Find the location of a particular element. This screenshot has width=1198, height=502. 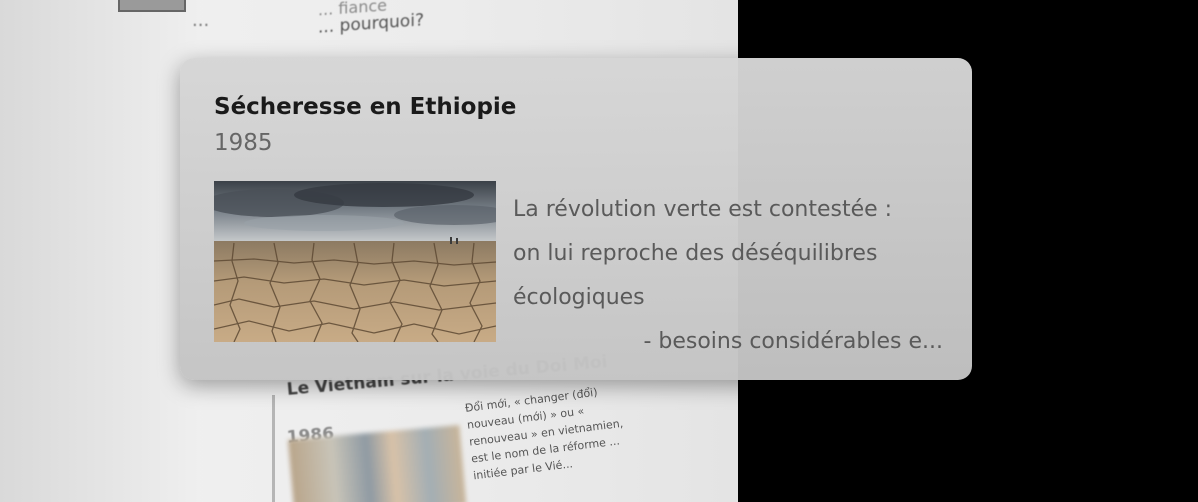

drought-landscape-image is located at coordinates (355, 261).